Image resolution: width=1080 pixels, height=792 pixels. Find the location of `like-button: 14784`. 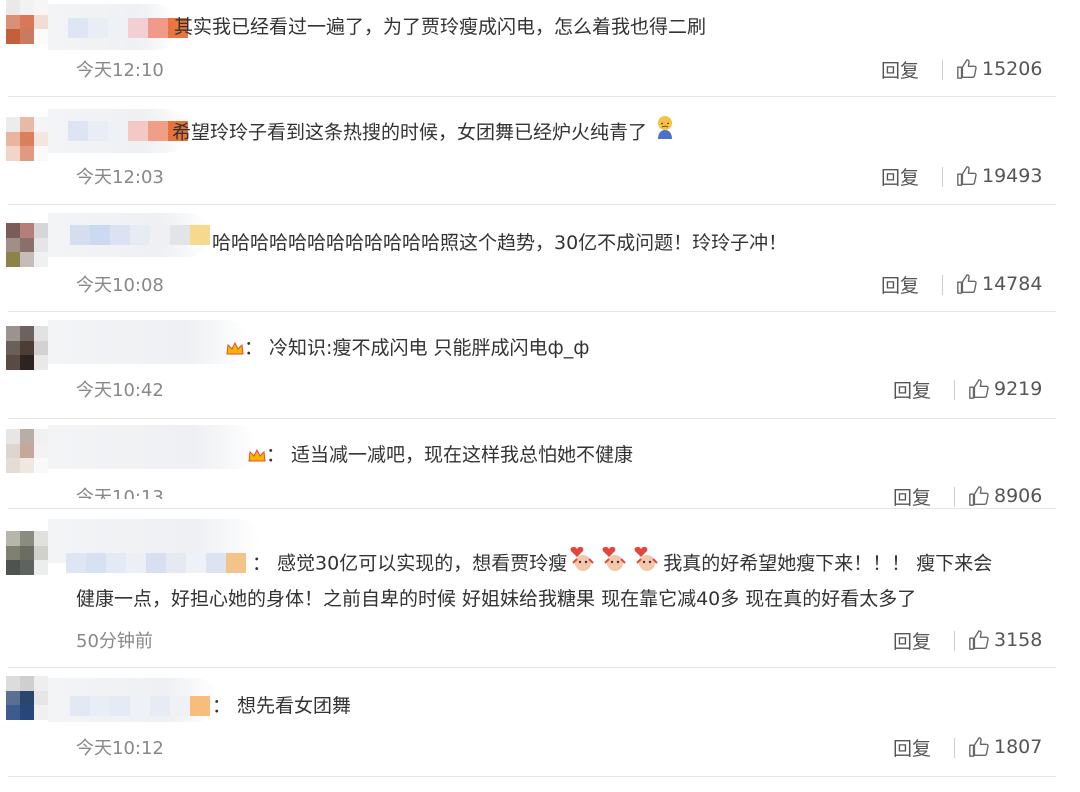

like-button: 14784 is located at coordinates (999, 284).